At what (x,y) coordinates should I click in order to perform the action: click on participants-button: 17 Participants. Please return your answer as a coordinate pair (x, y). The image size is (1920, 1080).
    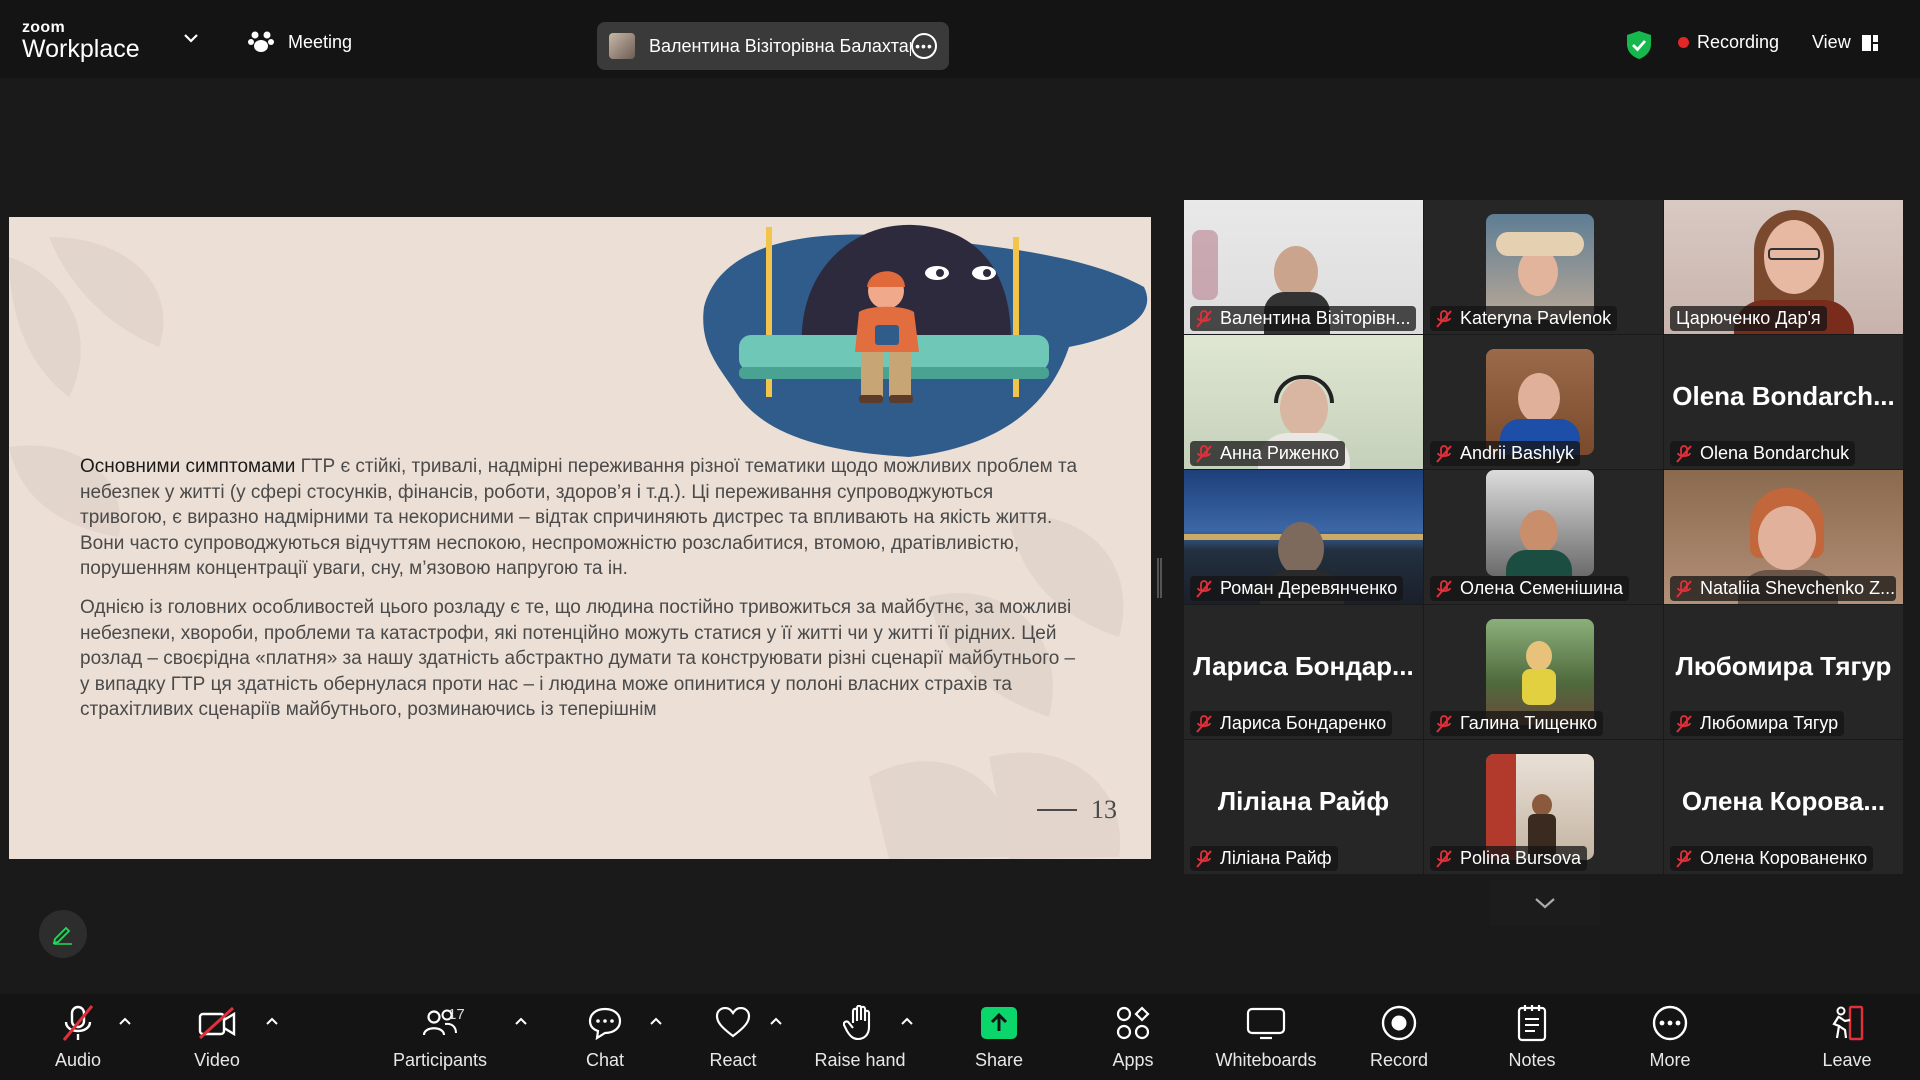
    Looking at the image, I should click on (440, 1037).